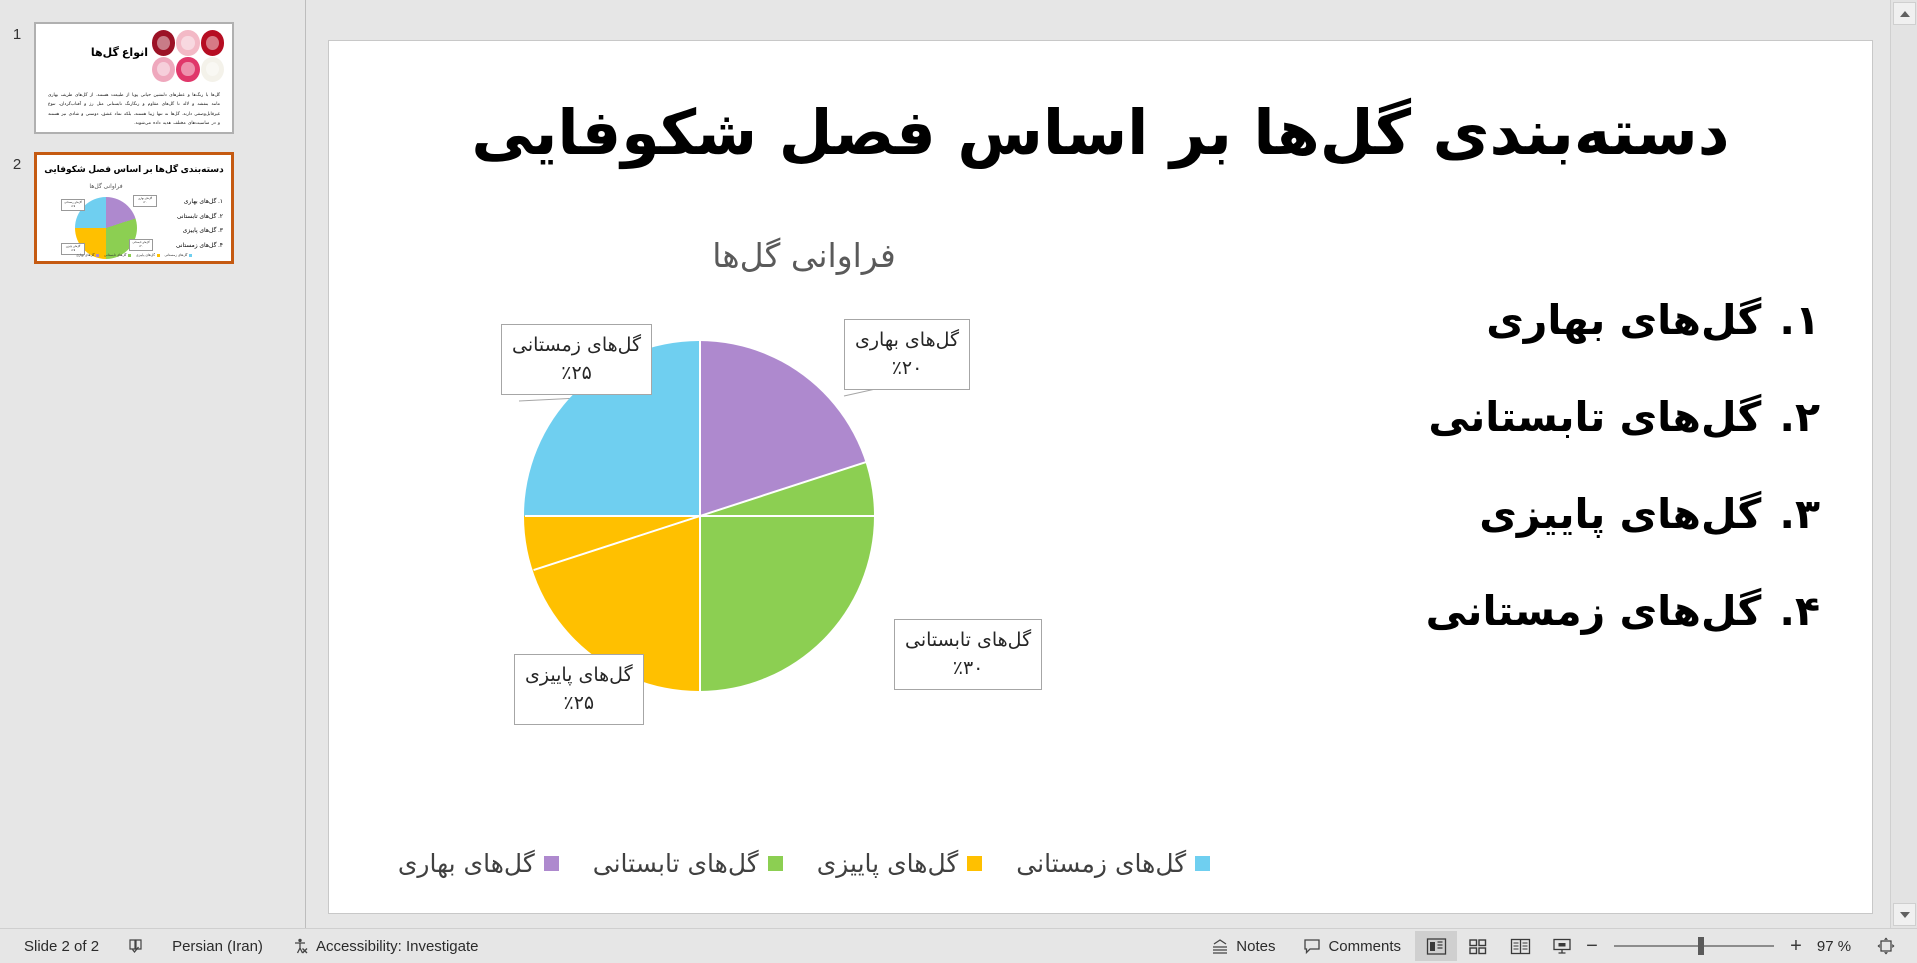 The image size is (1917, 963). I want to click on notes-icon, so click(1220, 946).